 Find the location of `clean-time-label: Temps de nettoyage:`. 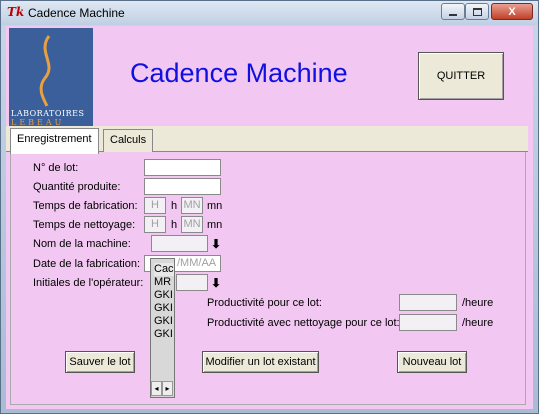

clean-time-label: Temps de nettoyage: is located at coordinates (84, 225).